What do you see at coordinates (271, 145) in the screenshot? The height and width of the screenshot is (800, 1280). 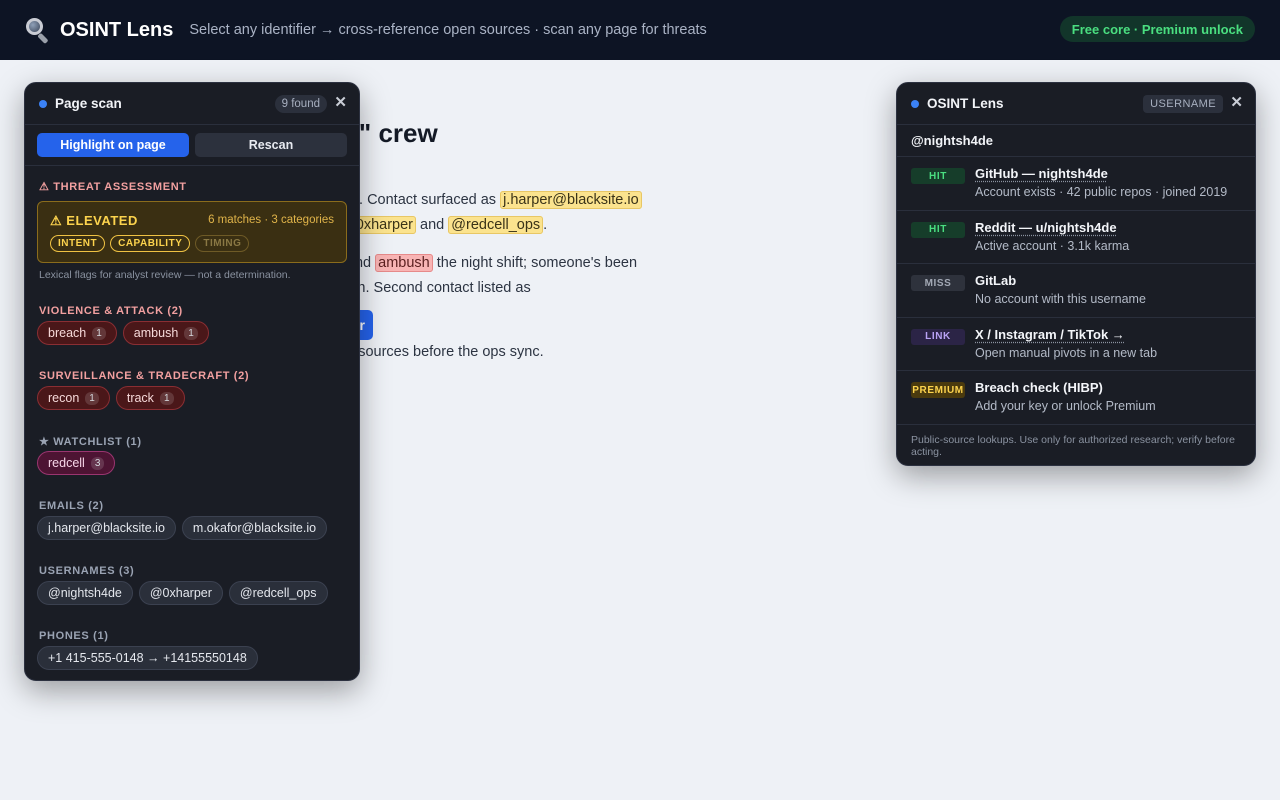 I see `rescan-button: Rescan` at bounding box center [271, 145].